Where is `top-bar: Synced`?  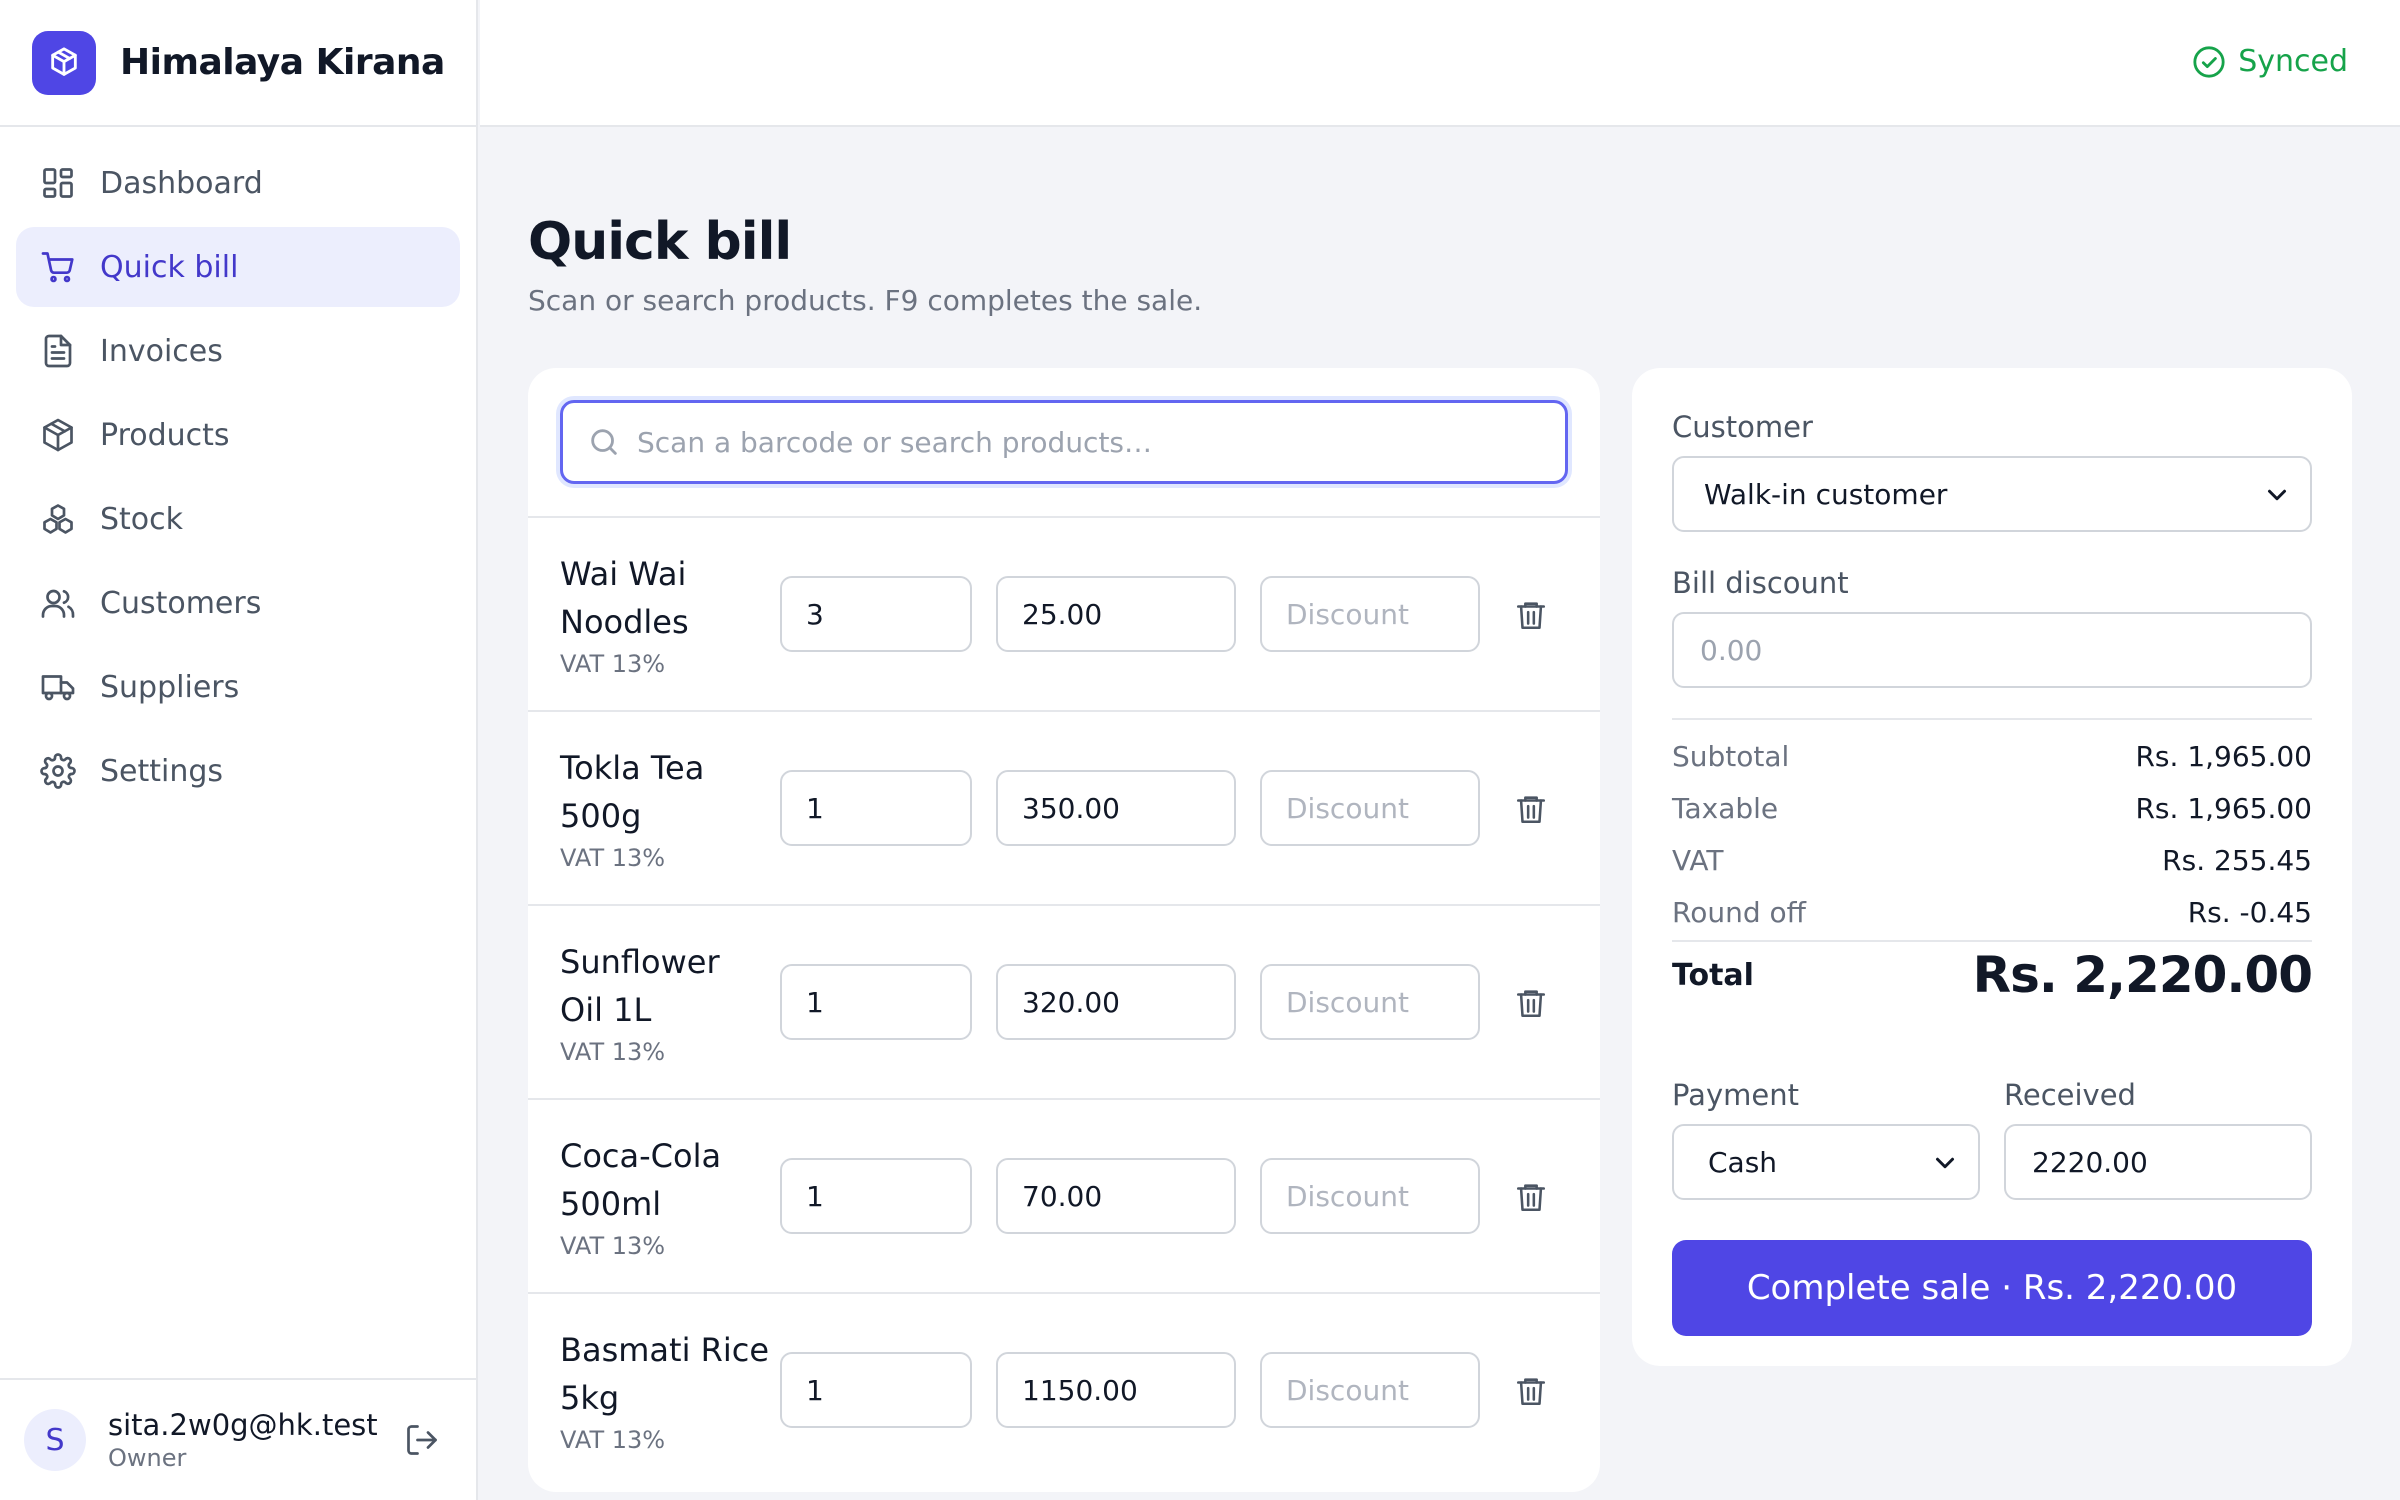
top-bar: Synced is located at coordinates (1440, 63).